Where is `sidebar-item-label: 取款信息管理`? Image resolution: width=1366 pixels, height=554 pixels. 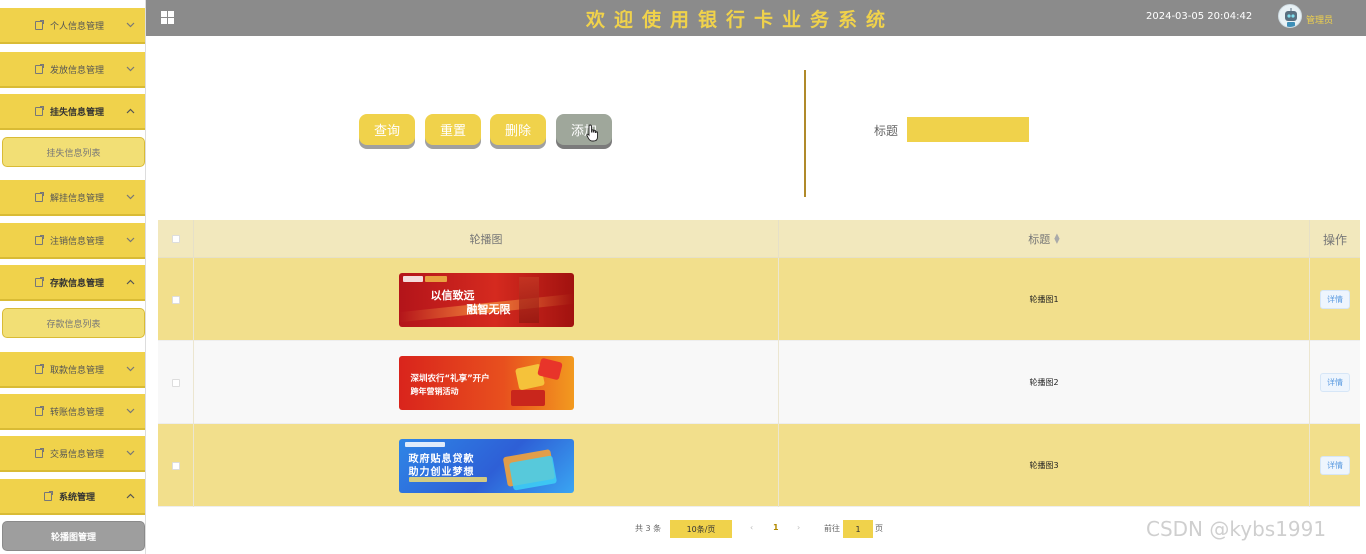
sidebar-item-label: 取款信息管理 is located at coordinates (77, 370).